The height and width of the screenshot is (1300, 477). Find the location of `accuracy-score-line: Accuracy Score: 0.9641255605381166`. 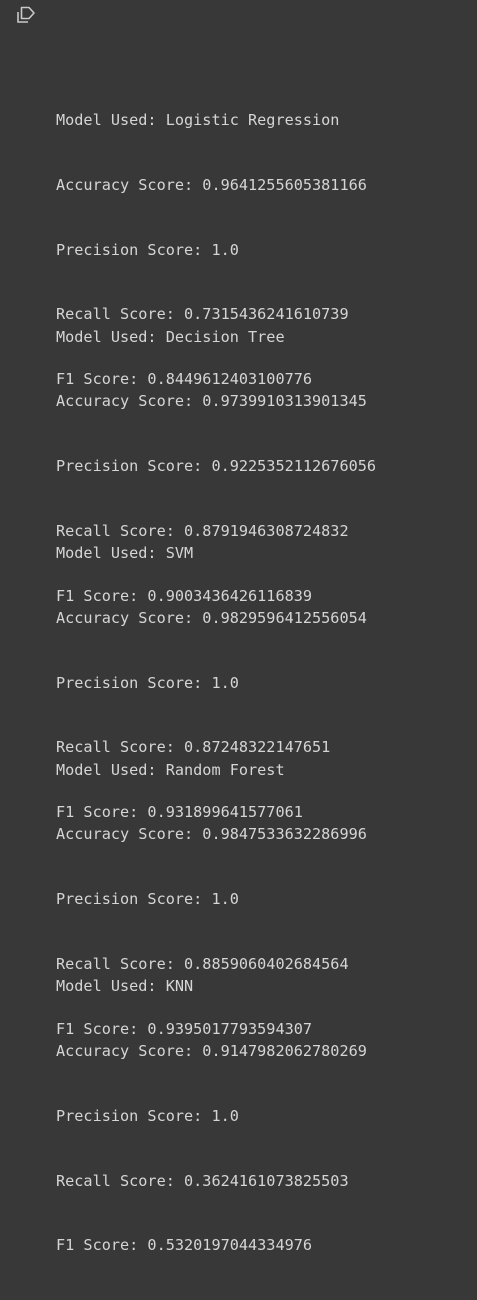

accuracy-score-line: Accuracy Score: 0.9641255605381166 is located at coordinates (211, 184).